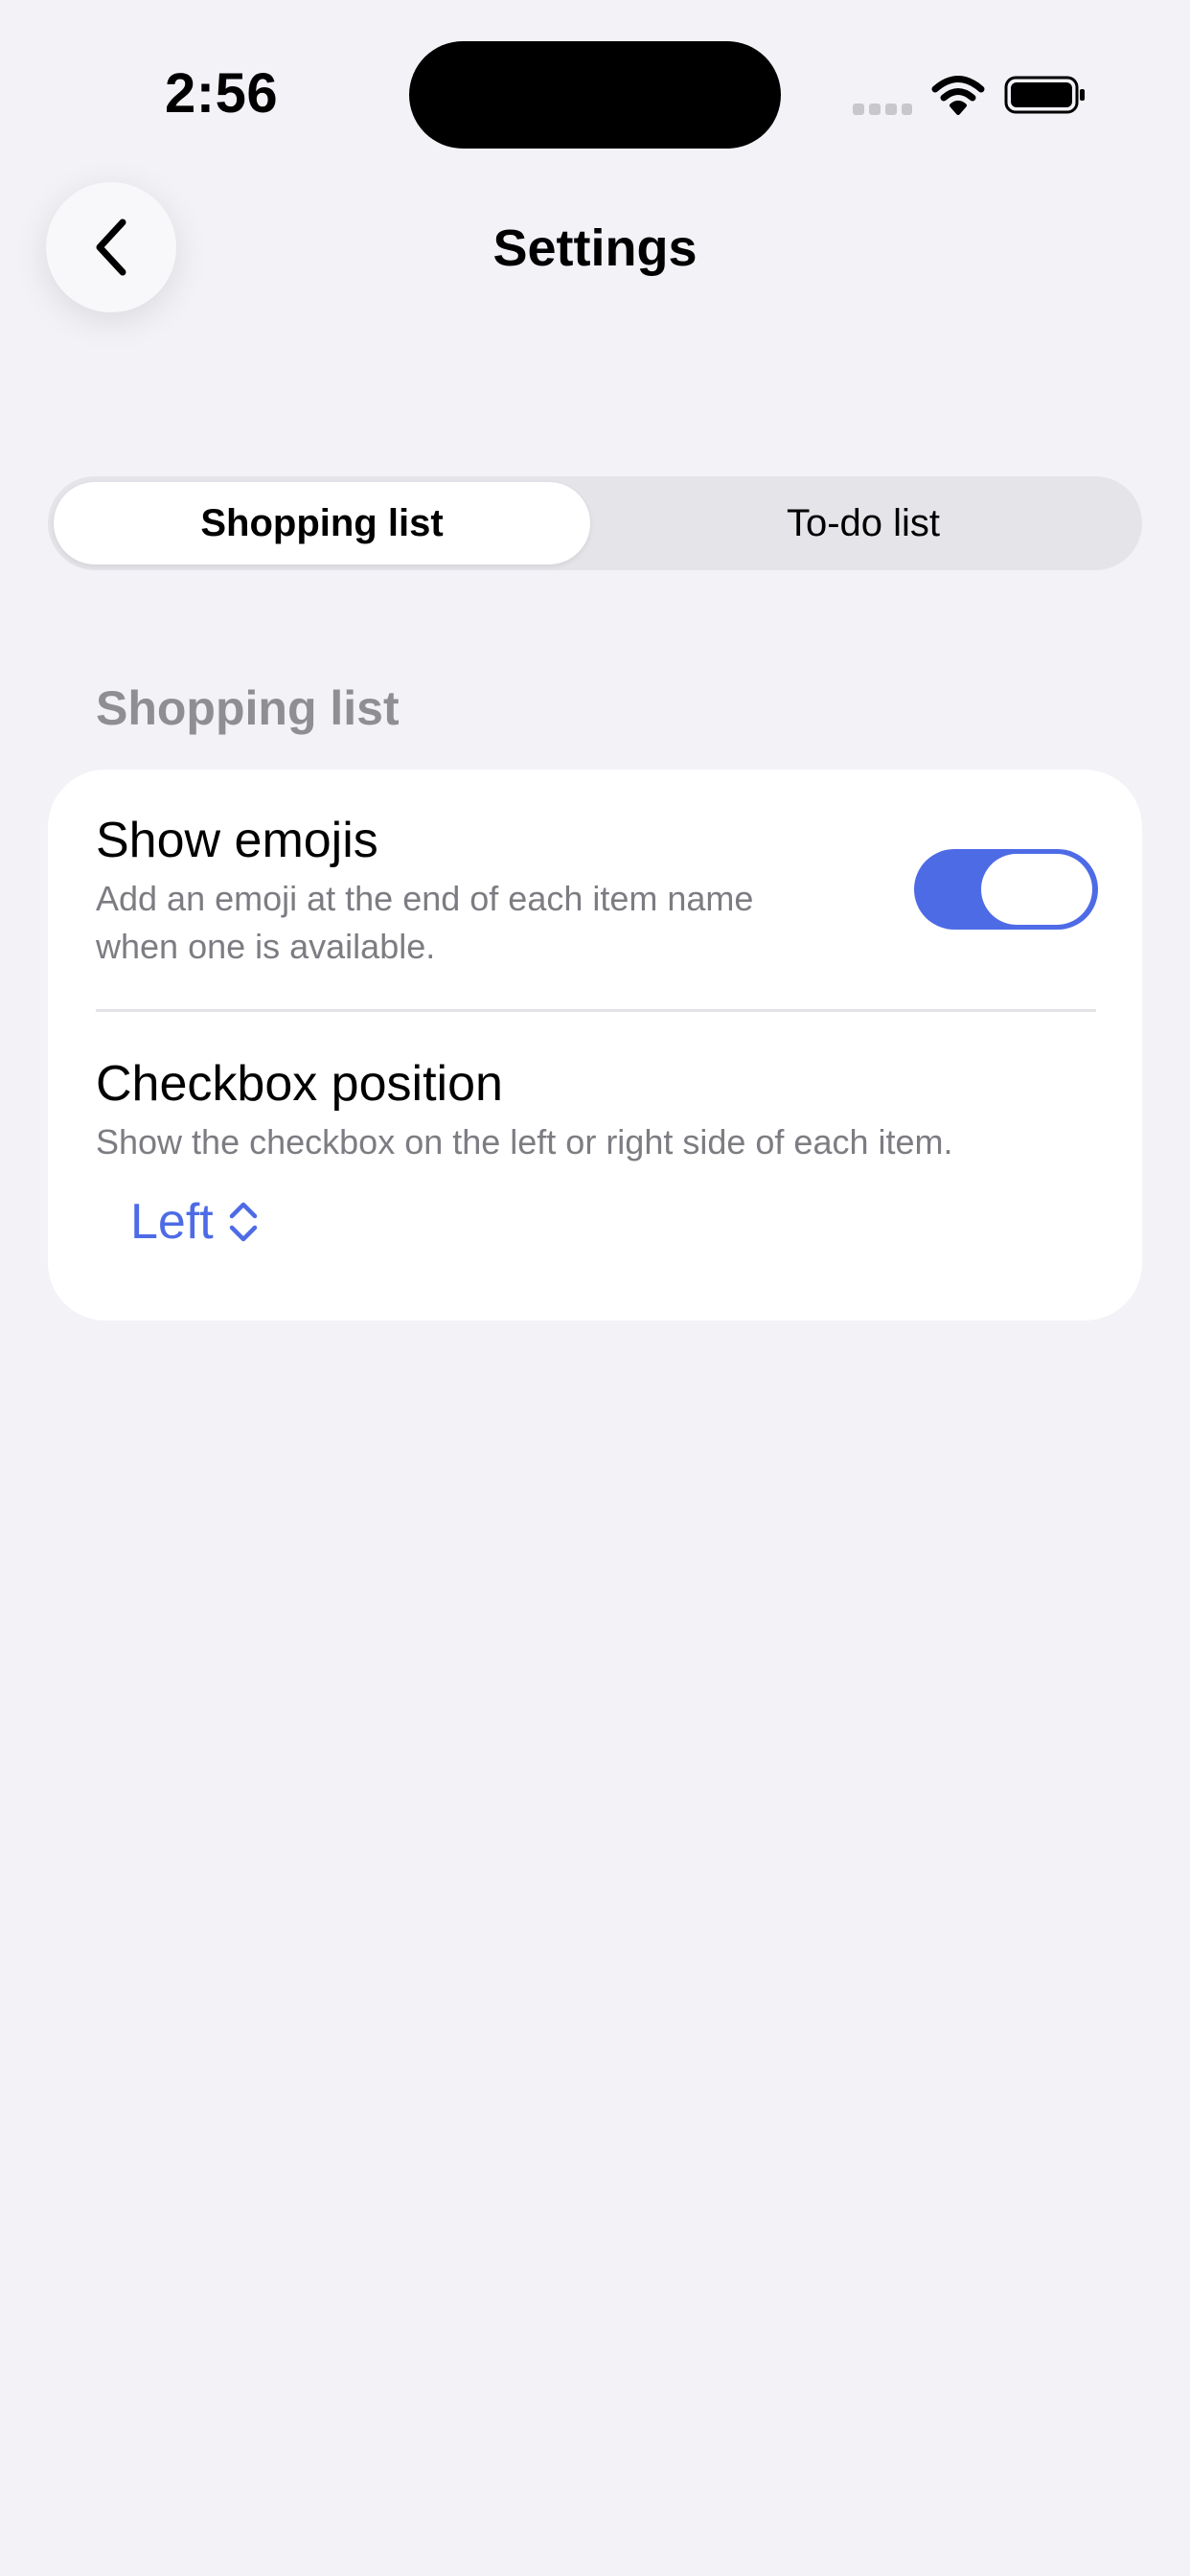  What do you see at coordinates (1044, 95) in the screenshot?
I see `battery-icon` at bounding box center [1044, 95].